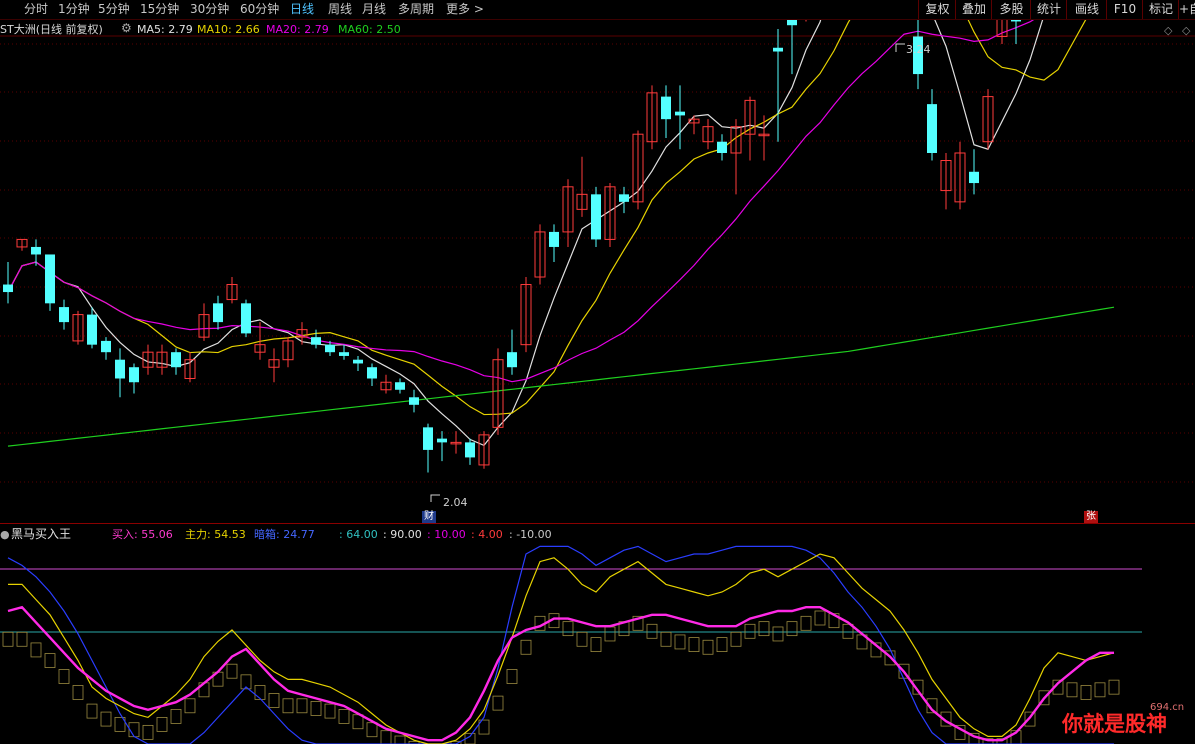  I want to click on indicator-settings-icon: ●, so click(5, 534).